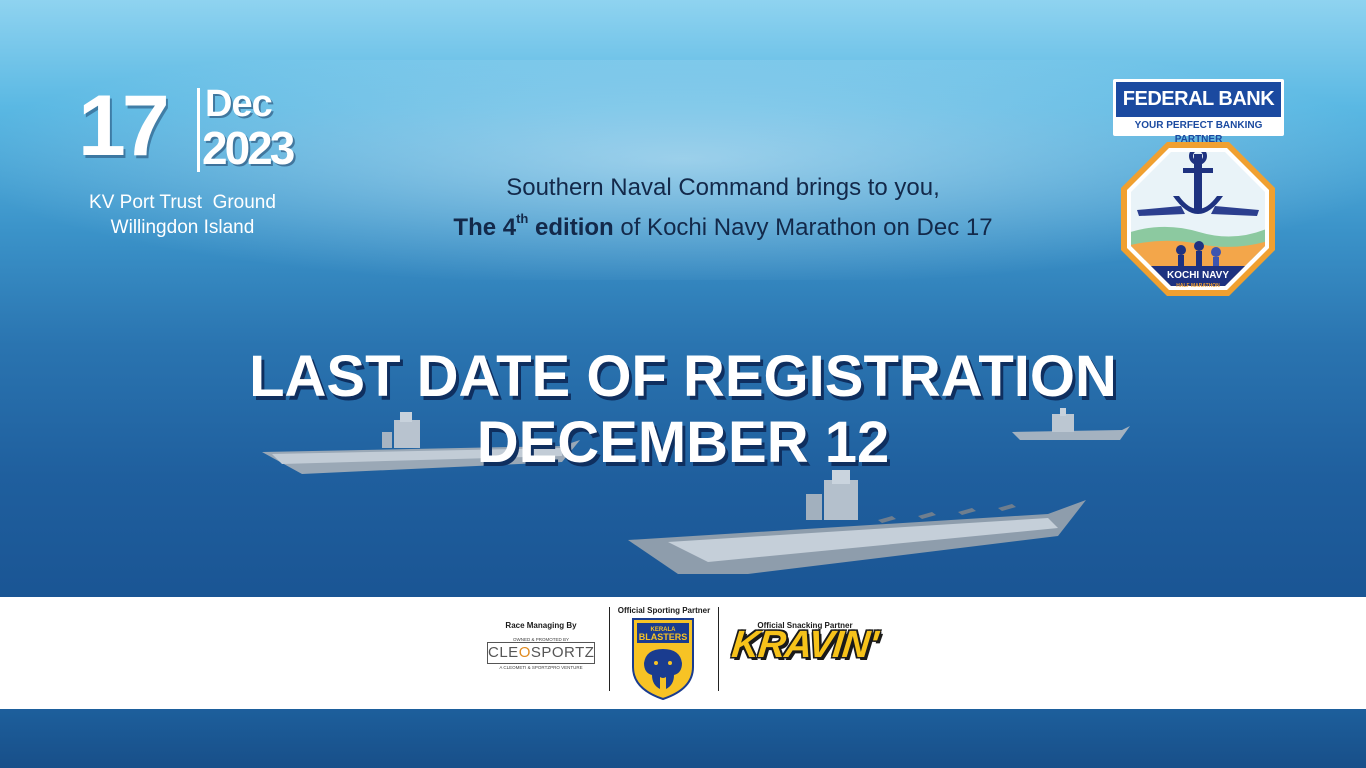 The width and height of the screenshot is (1366, 768). What do you see at coordinates (182, 215) in the screenshot?
I see `event-venue: KV Port Trust Ground Willingdon Island` at bounding box center [182, 215].